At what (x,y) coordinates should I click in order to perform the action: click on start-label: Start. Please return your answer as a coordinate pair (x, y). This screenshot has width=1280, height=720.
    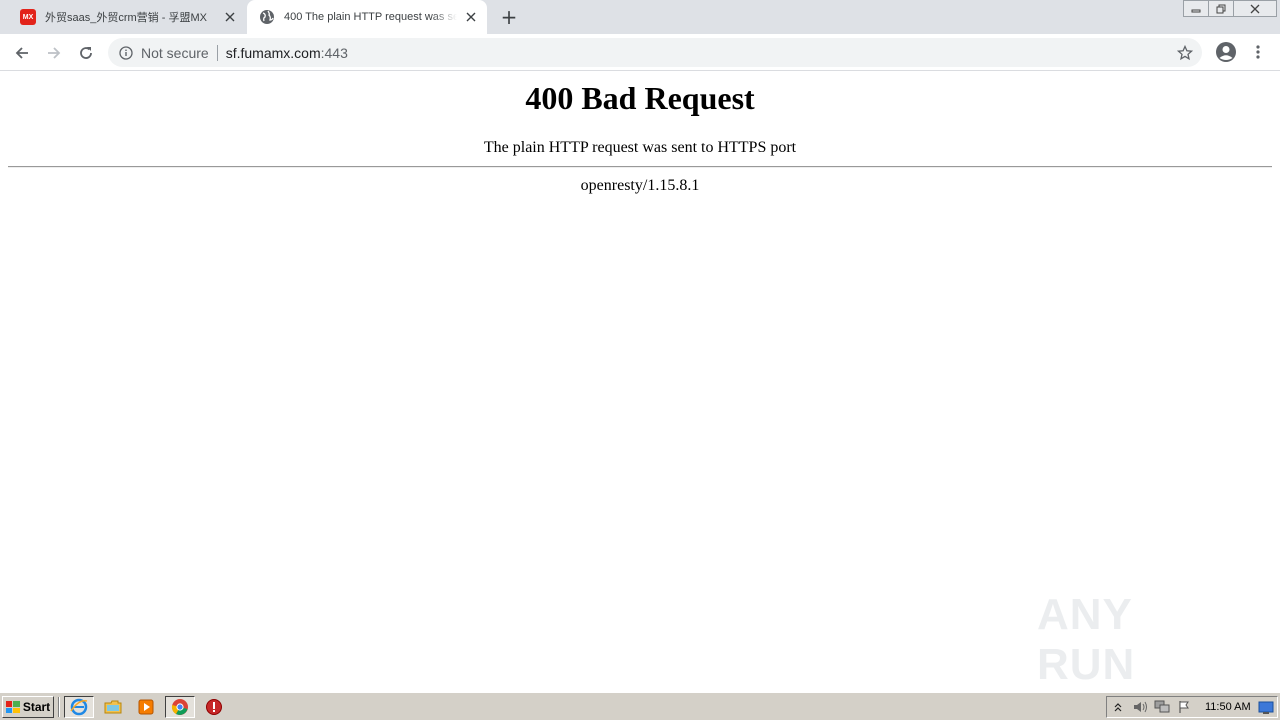
    Looking at the image, I should click on (36, 707).